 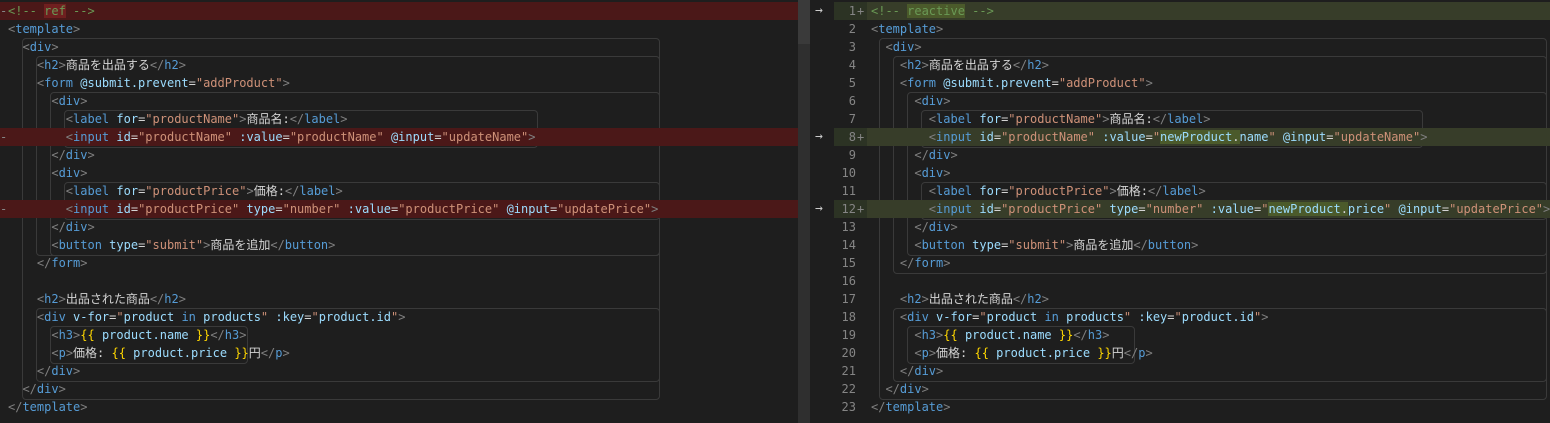 What do you see at coordinates (87, 335) in the screenshot?
I see `code-token: {{` at bounding box center [87, 335].